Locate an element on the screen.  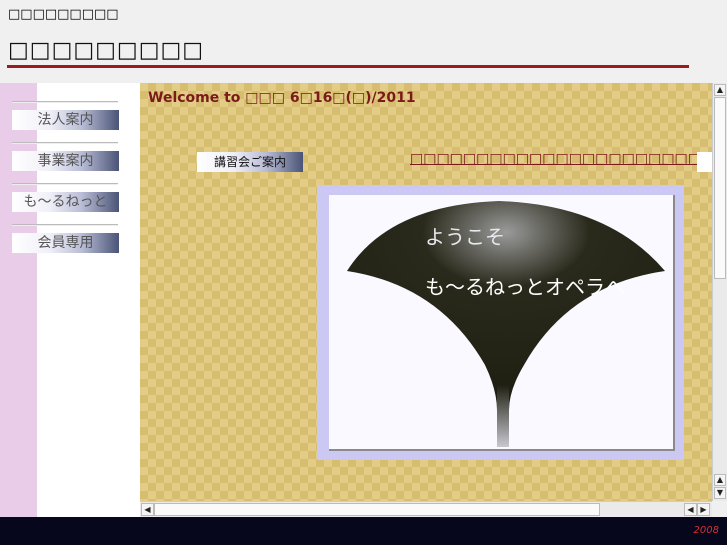
news-link: □□□□□□□□□□□□□□□□□□□□□□ is located at coordinates (555, 159).